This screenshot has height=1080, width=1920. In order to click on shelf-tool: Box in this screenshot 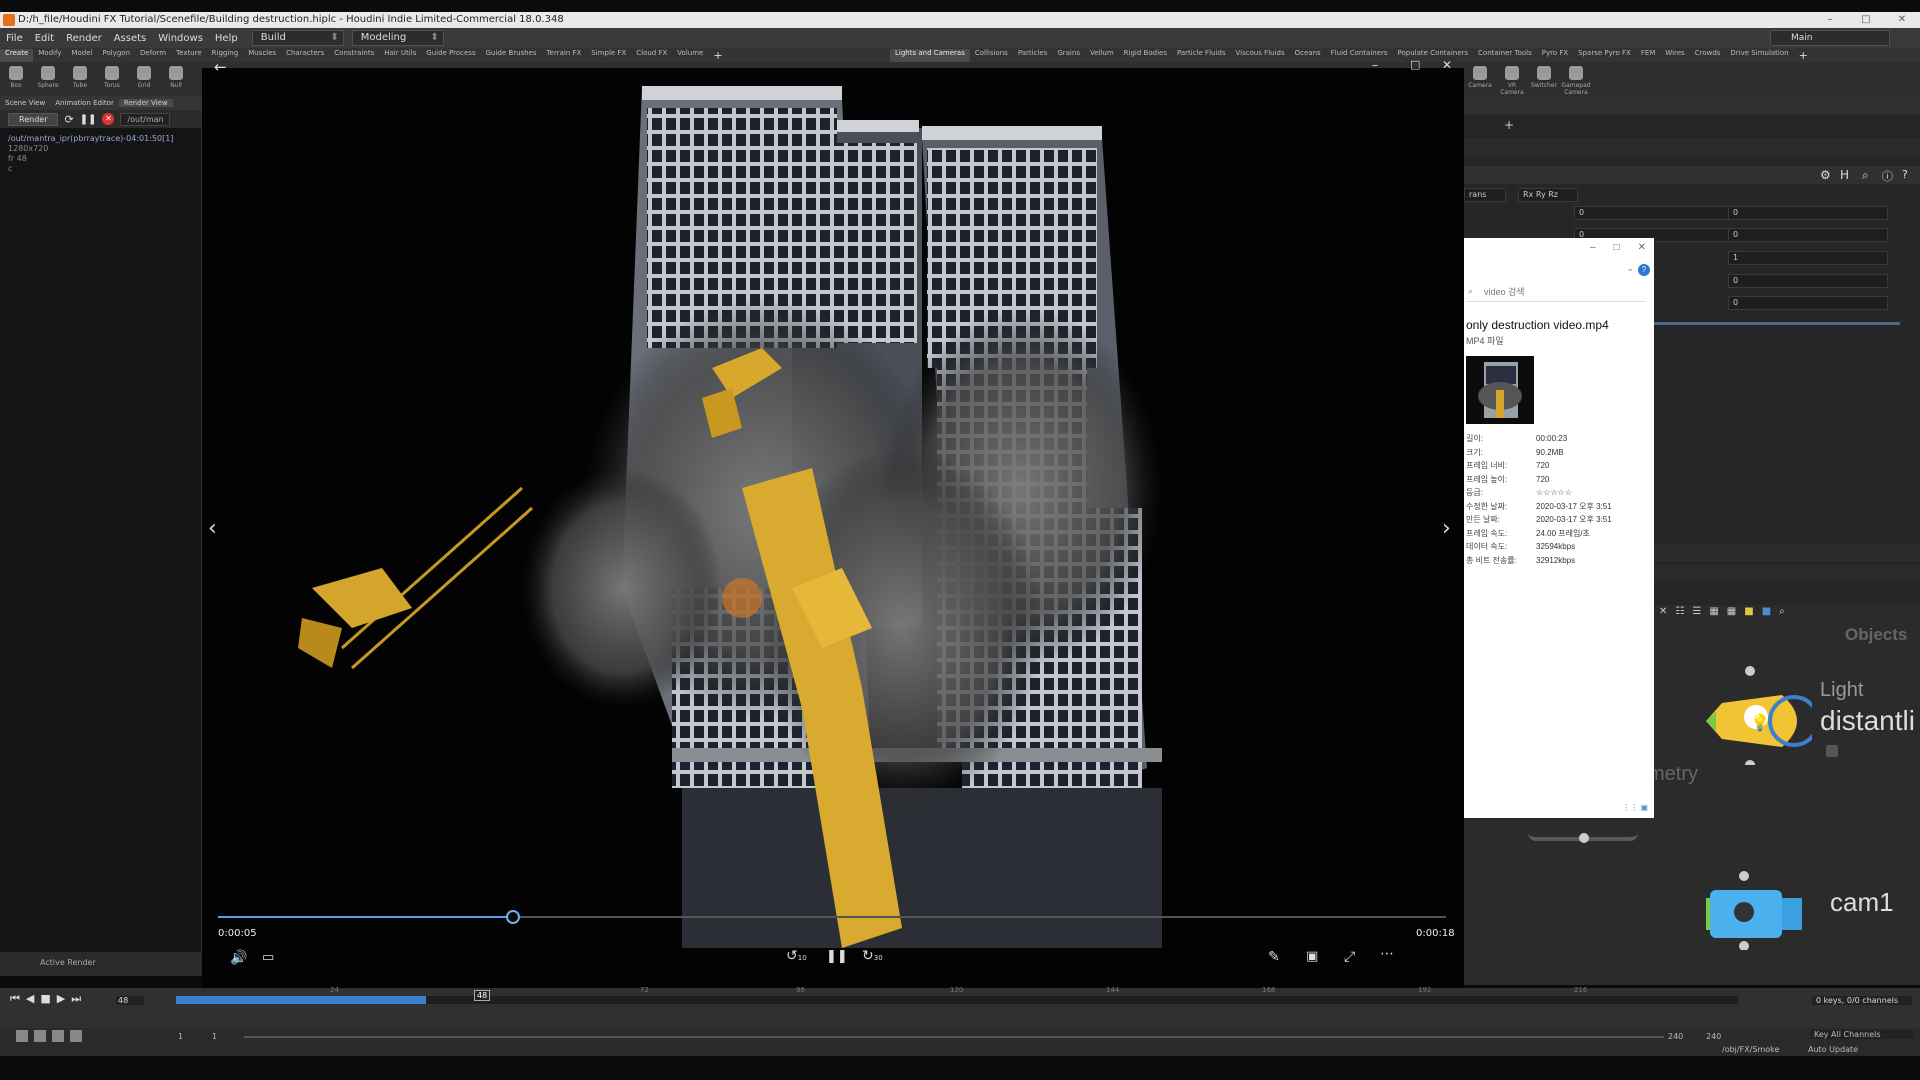, I will do `click(16, 79)`.